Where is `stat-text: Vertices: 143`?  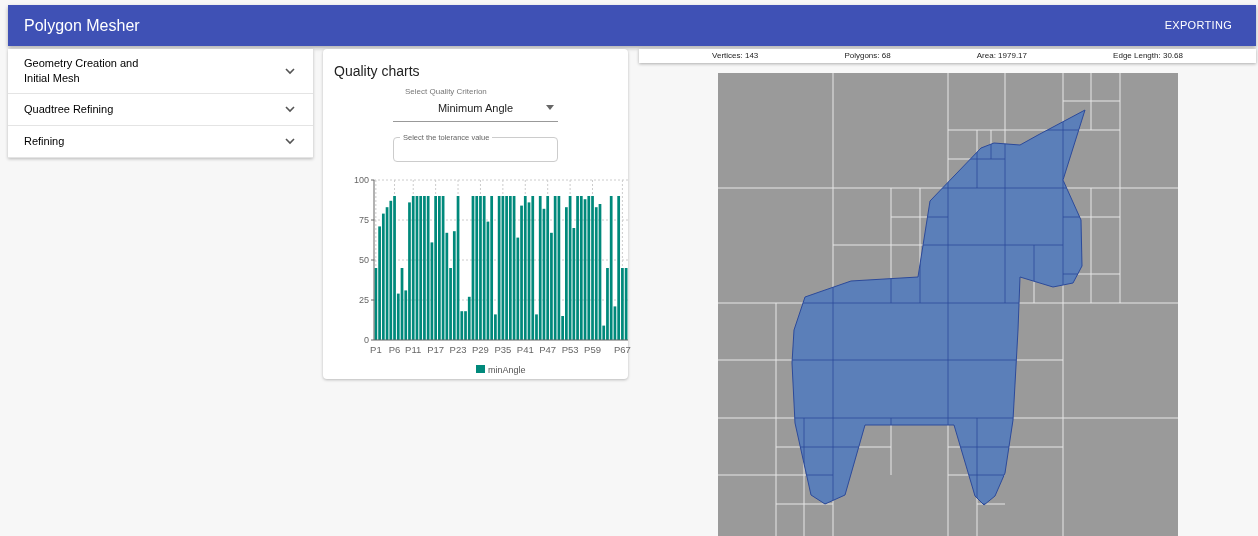
stat-text: Vertices: 143 is located at coordinates (735, 56).